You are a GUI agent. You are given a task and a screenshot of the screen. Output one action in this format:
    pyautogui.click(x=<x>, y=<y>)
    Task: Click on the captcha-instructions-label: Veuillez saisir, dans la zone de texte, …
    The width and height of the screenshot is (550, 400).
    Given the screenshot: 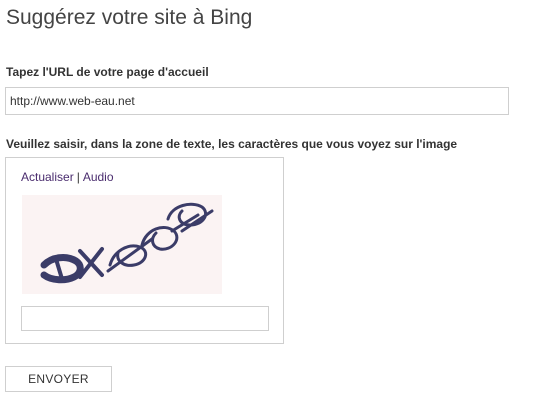 What is the action you would take?
    pyautogui.click(x=232, y=144)
    